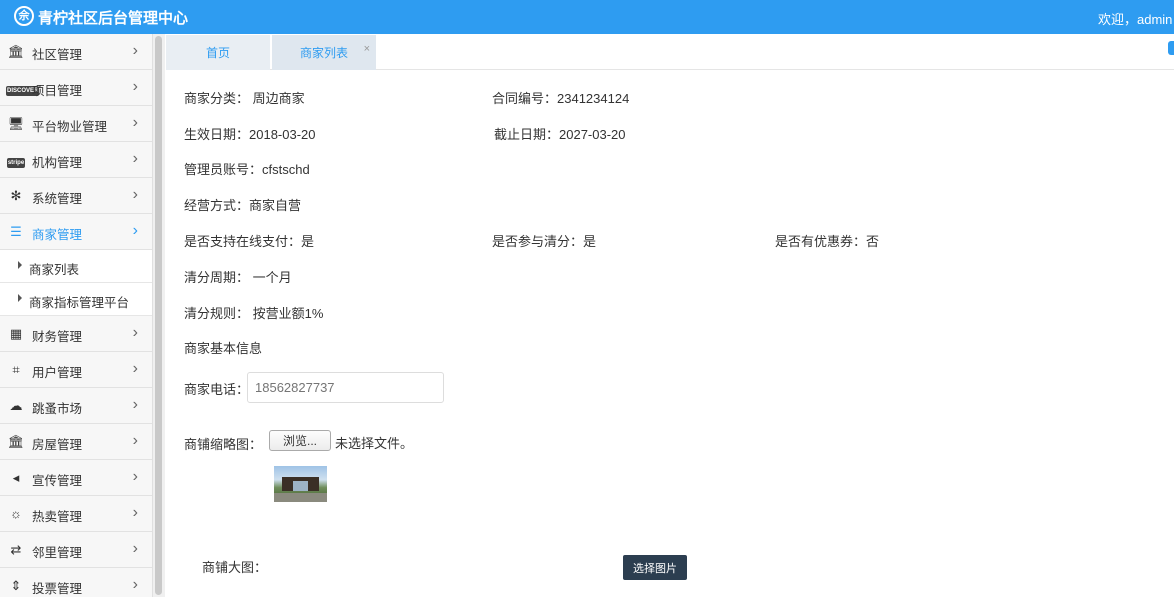  I want to click on sidebar-item-voting: ⇕ 投票管理 ›, so click(76, 582).